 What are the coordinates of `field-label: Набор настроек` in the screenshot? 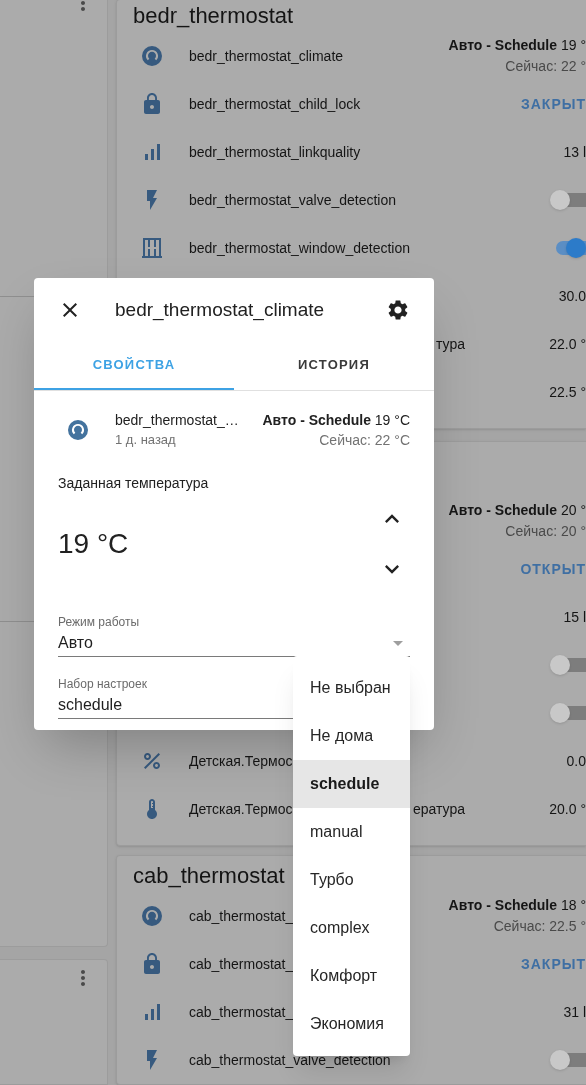 It's located at (102, 684).